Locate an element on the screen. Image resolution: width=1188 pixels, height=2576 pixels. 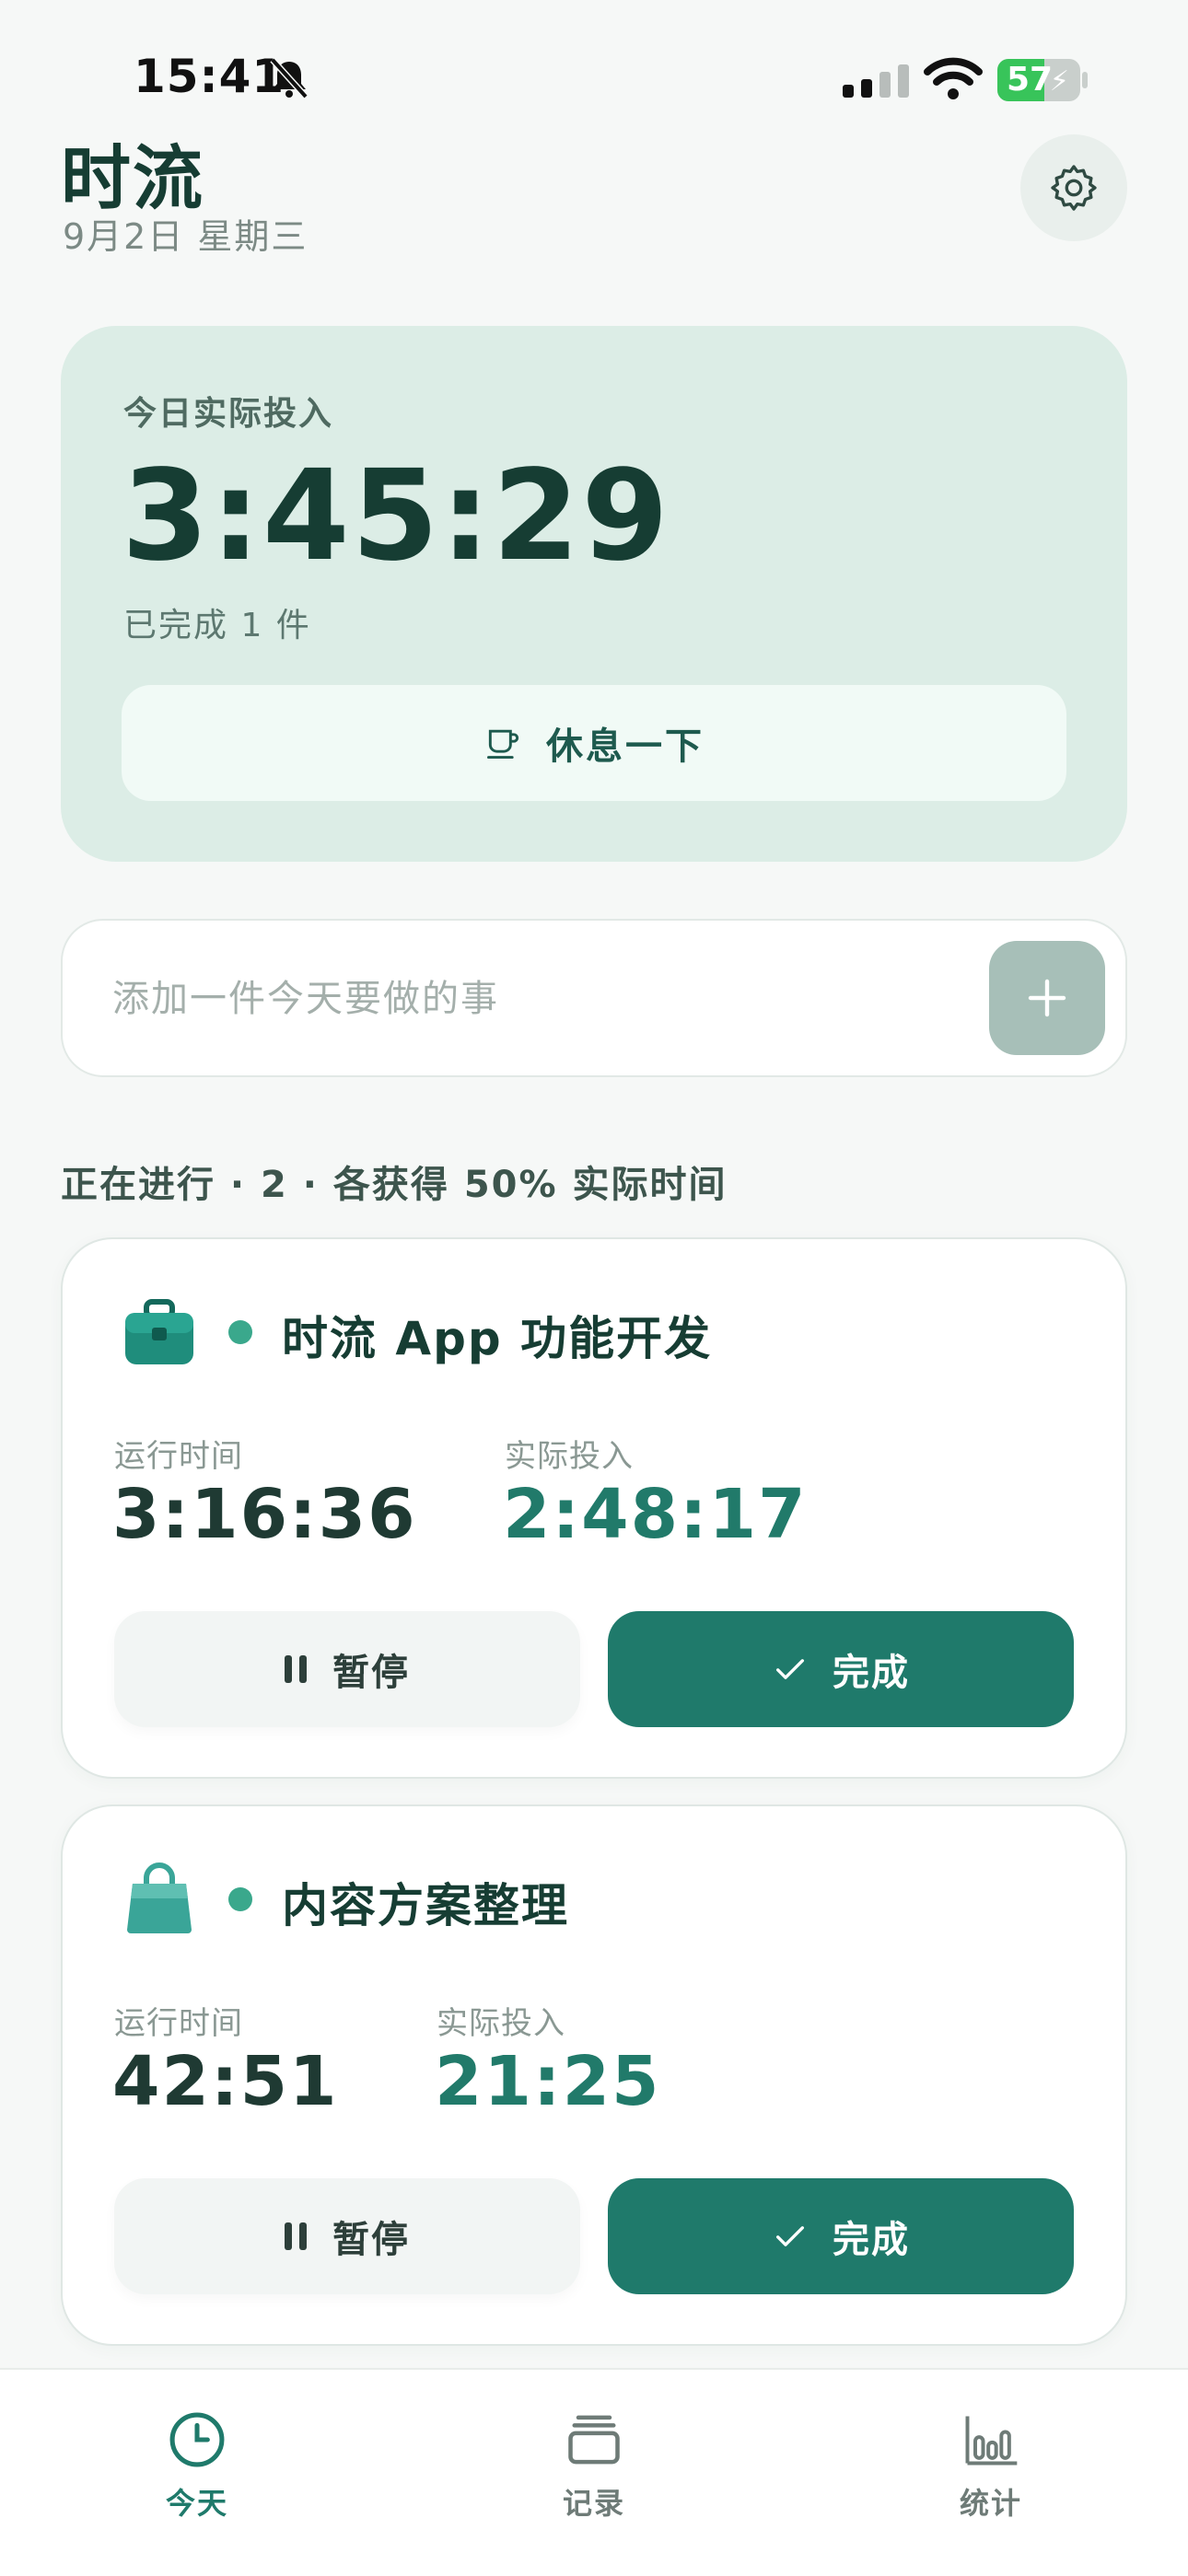
in-progress-heading: 正在进行 · 2 · 各获得 50% 实际时间 is located at coordinates (394, 1185).